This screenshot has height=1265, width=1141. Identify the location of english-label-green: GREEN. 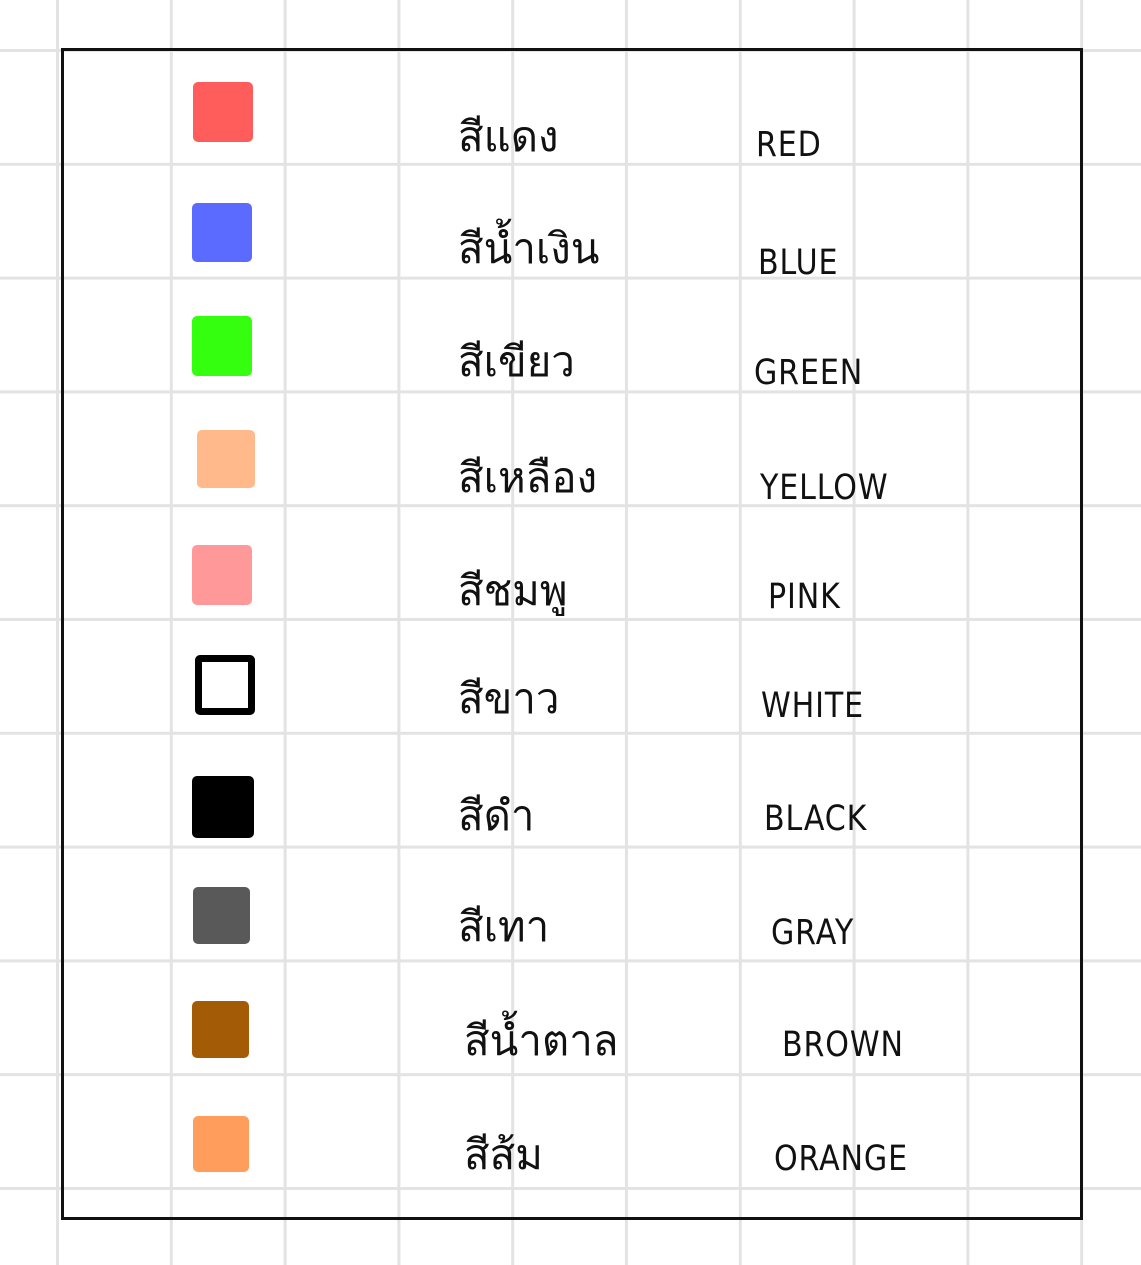
(809, 373).